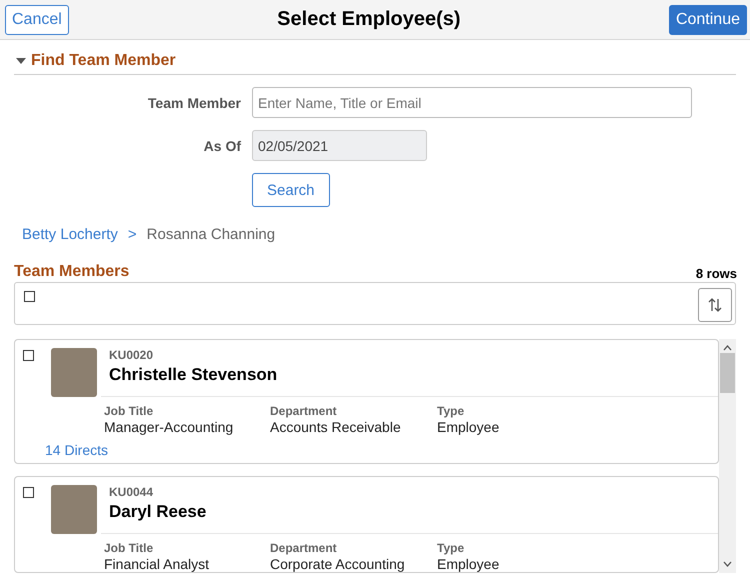  I want to click on section-title: Team Members, so click(72, 272).